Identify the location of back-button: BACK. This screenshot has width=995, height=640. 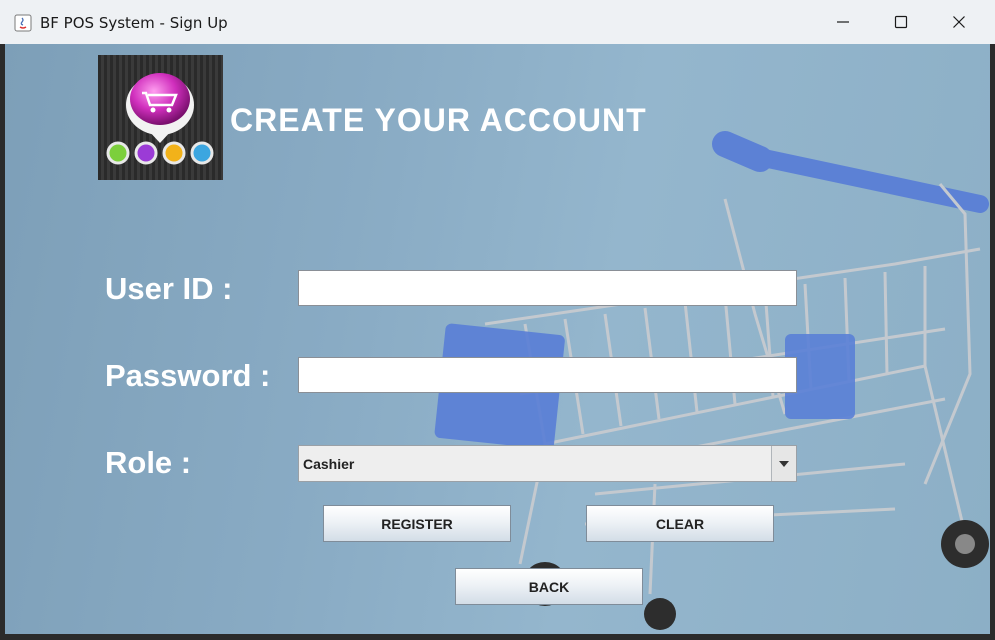
(549, 586).